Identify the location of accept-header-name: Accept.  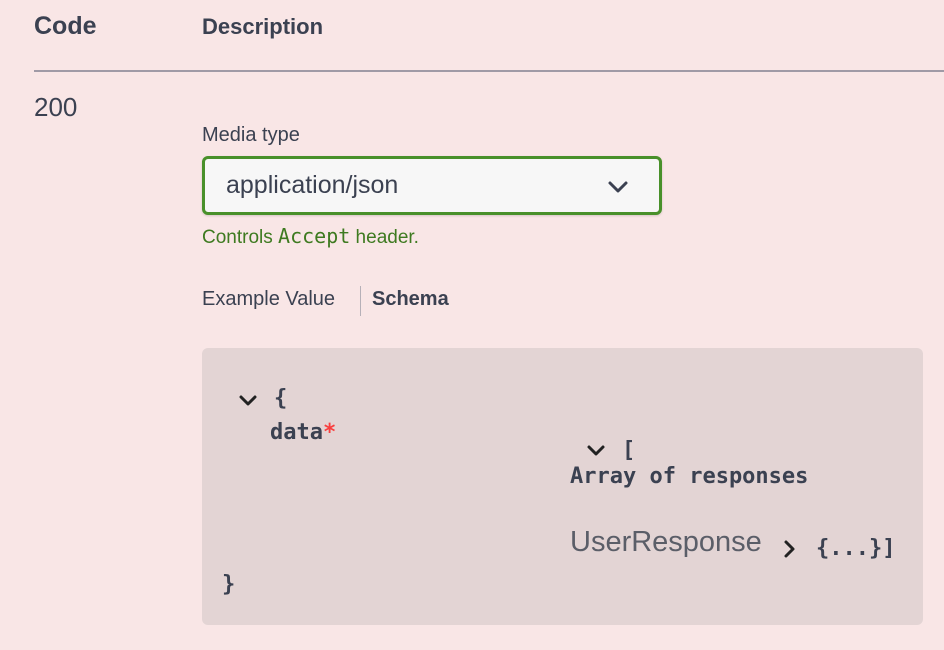
(314, 236).